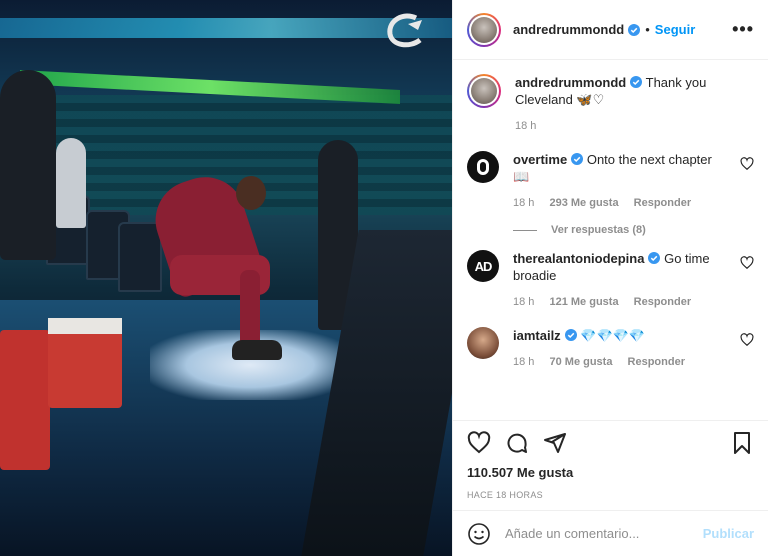 The width and height of the screenshot is (768, 556). What do you see at coordinates (583, 302) in the screenshot?
I see `comment-likes: 121 Me gusta` at bounding box center [583, 302].